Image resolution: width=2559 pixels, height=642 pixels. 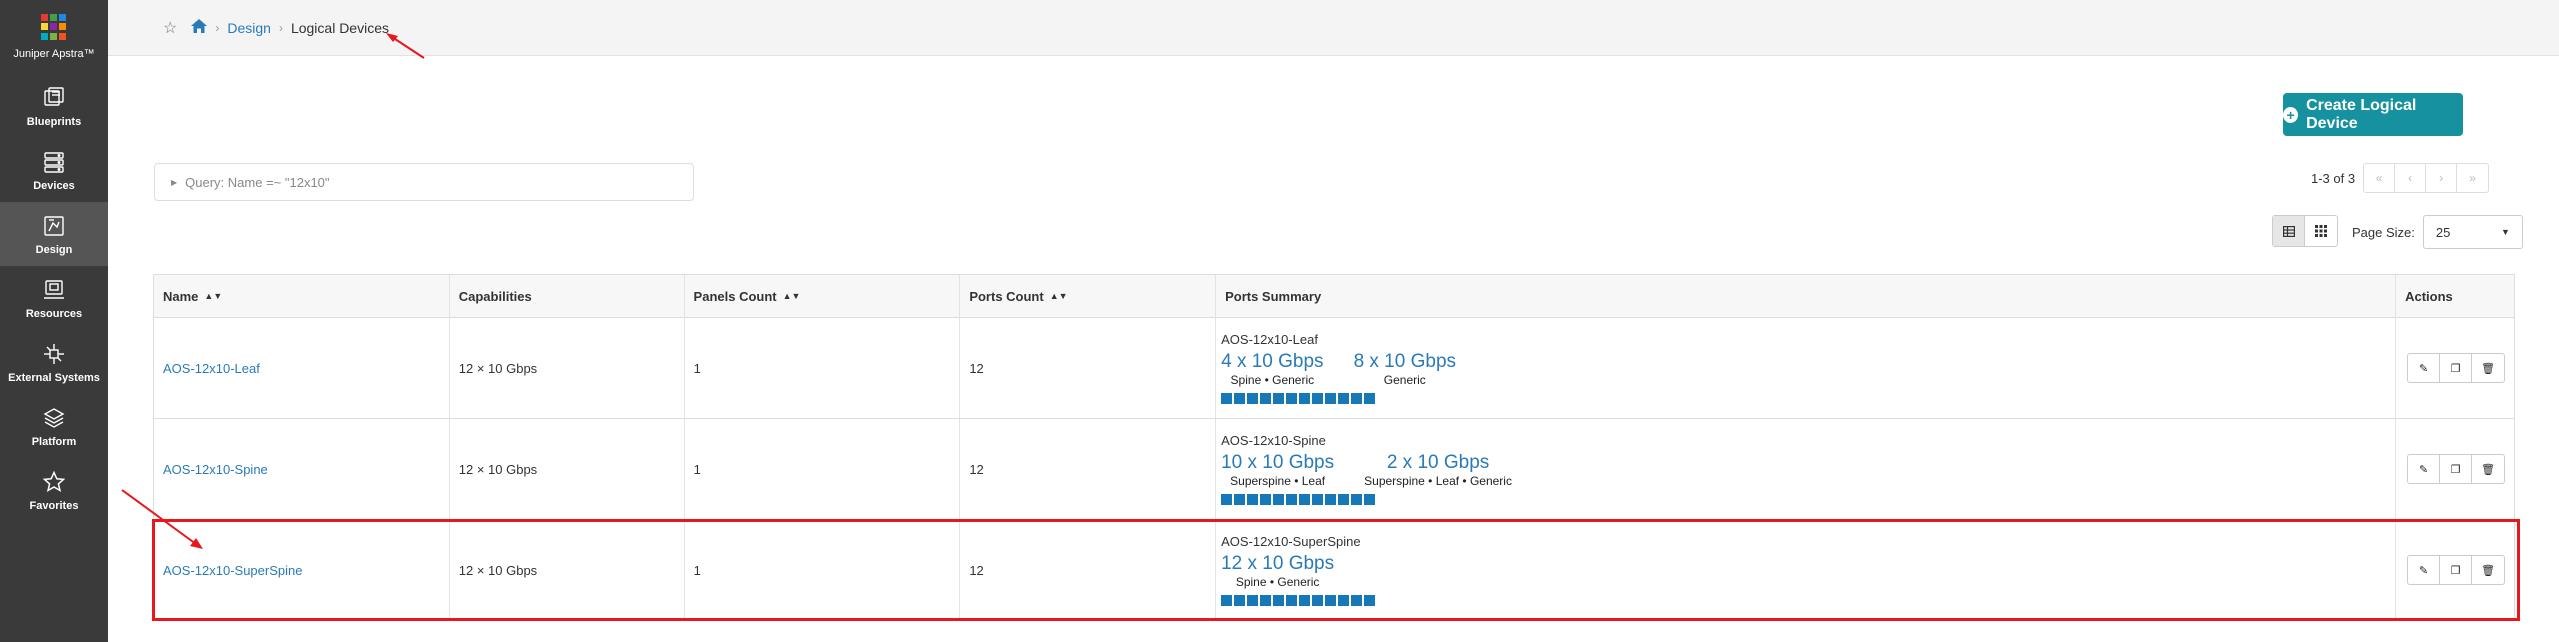 I want to click on port-group: 10 x 10 Gbps Superspine • Leaf, so click(x=1277, y=470).